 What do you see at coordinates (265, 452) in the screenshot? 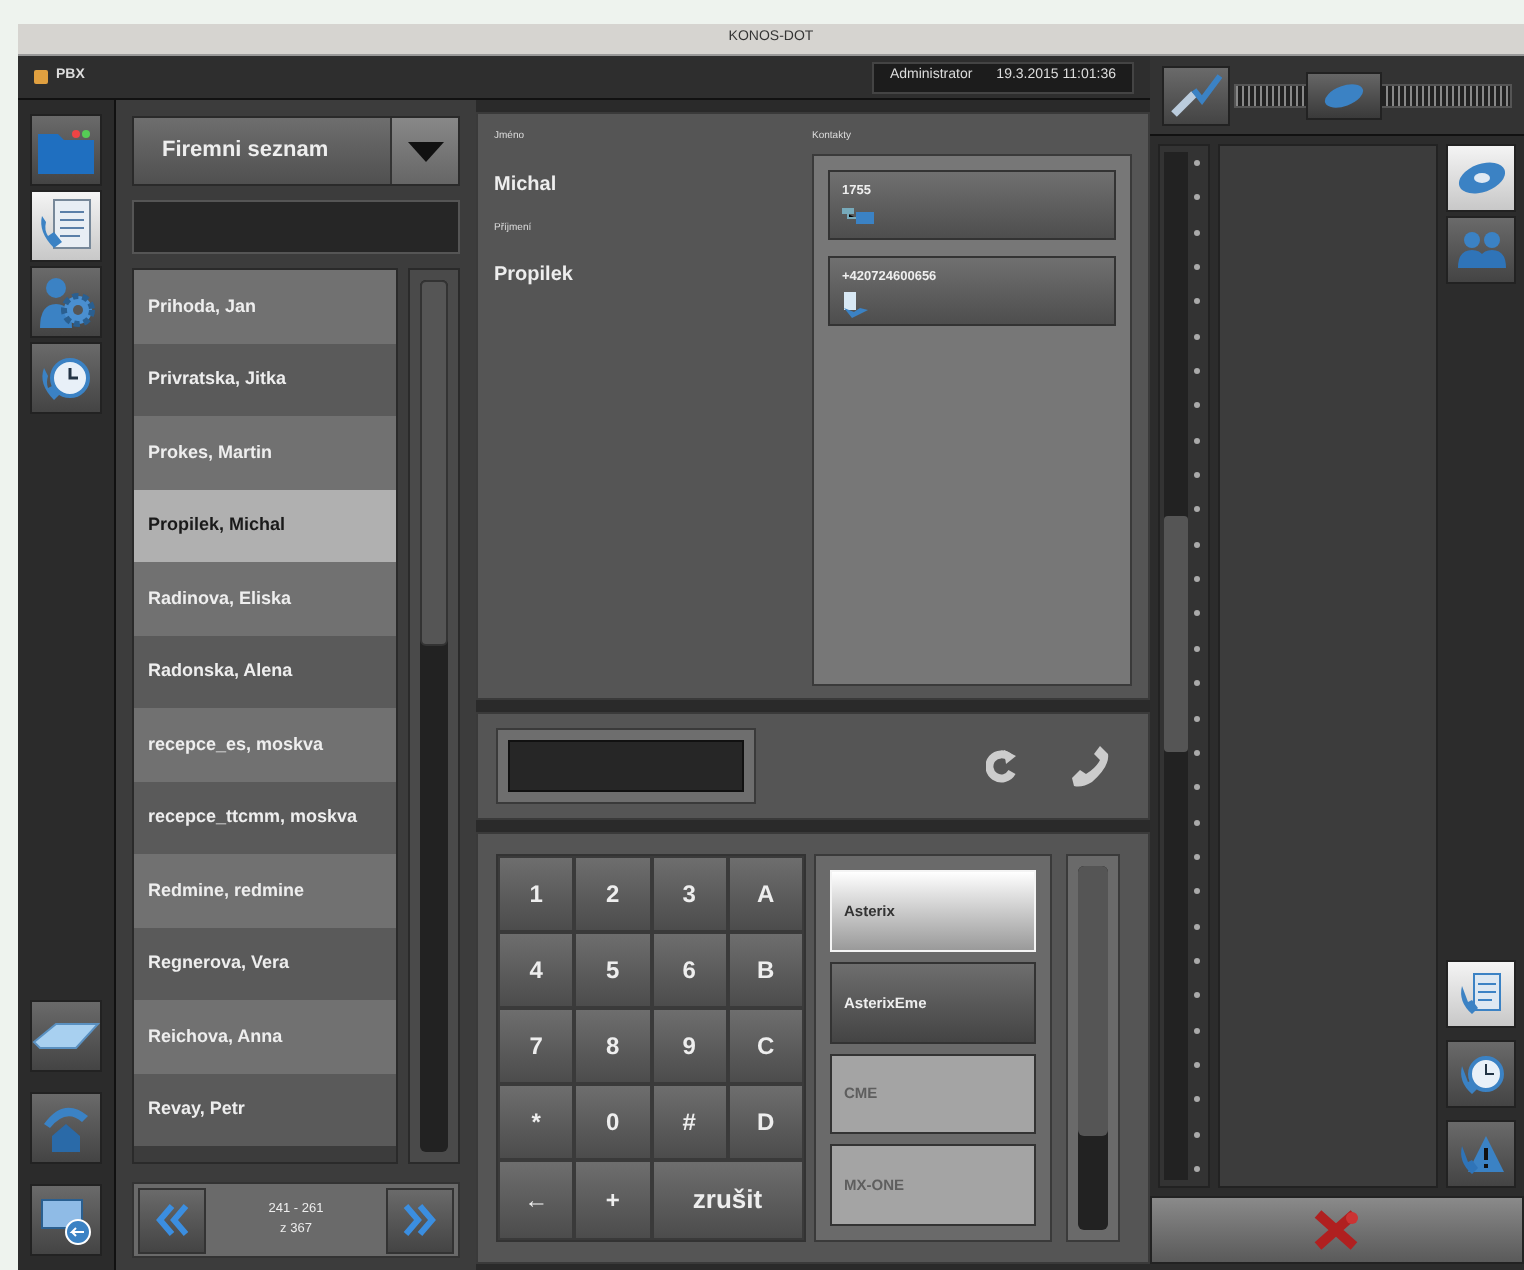
I see `contact-row: Prokes, Martin` at bounding box center [265, 452].